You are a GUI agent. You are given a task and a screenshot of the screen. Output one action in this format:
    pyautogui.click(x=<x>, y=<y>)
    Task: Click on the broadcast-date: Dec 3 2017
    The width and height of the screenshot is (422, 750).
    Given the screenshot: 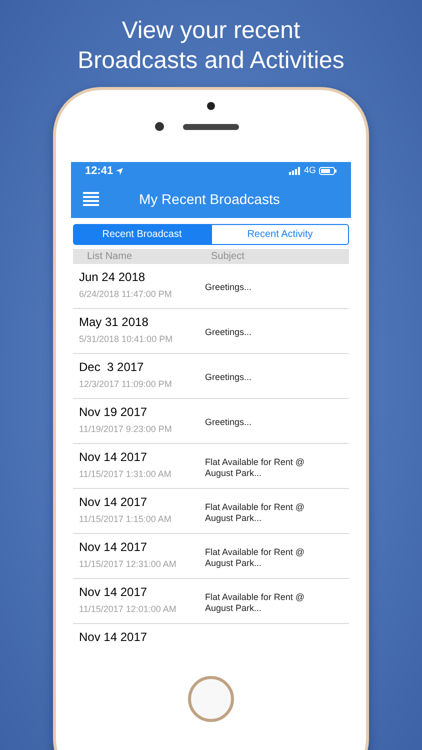 What is the action you would take?
    pyautogui.click(x=112, y=367)
    